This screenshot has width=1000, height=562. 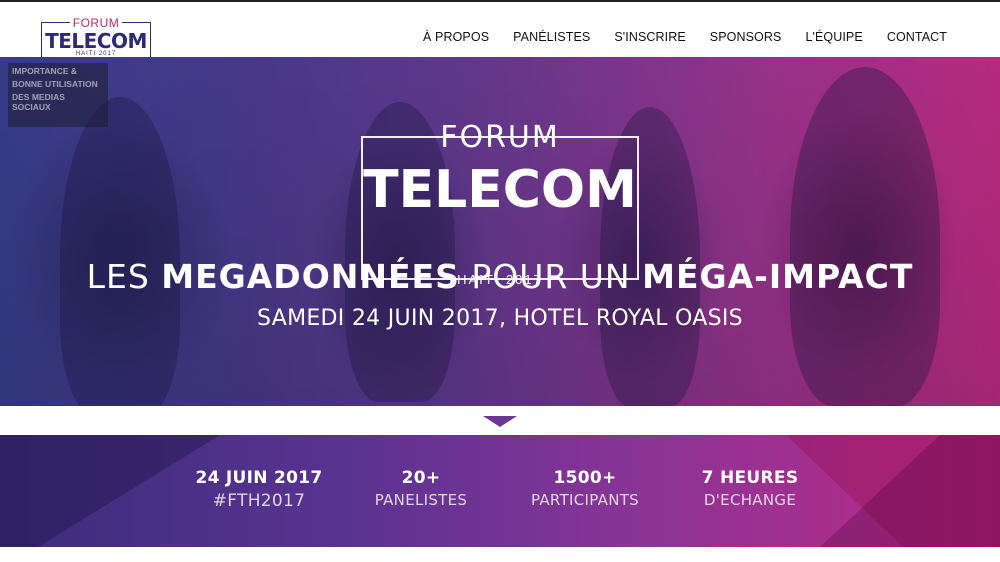 What do you see at coordinates (421, 500) in the screenshot?
I see `stat-label: PANELISTES` at bounding box center [421, 500].